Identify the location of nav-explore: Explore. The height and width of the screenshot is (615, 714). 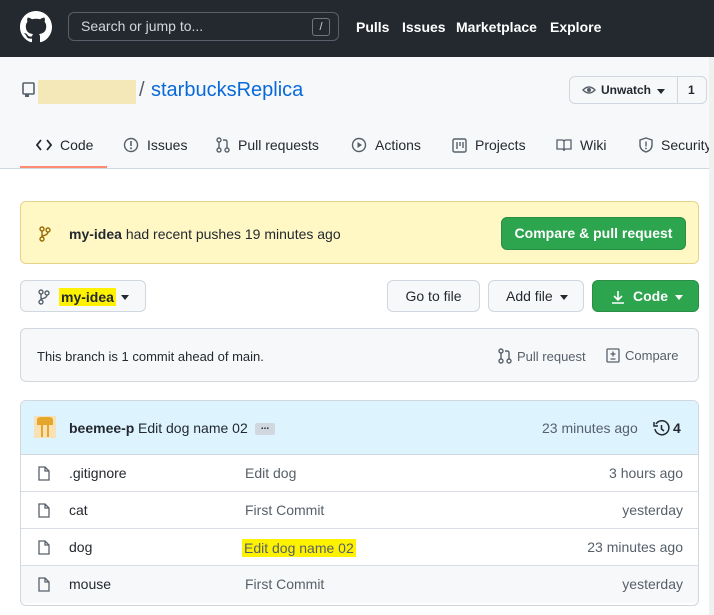
(575, 27).